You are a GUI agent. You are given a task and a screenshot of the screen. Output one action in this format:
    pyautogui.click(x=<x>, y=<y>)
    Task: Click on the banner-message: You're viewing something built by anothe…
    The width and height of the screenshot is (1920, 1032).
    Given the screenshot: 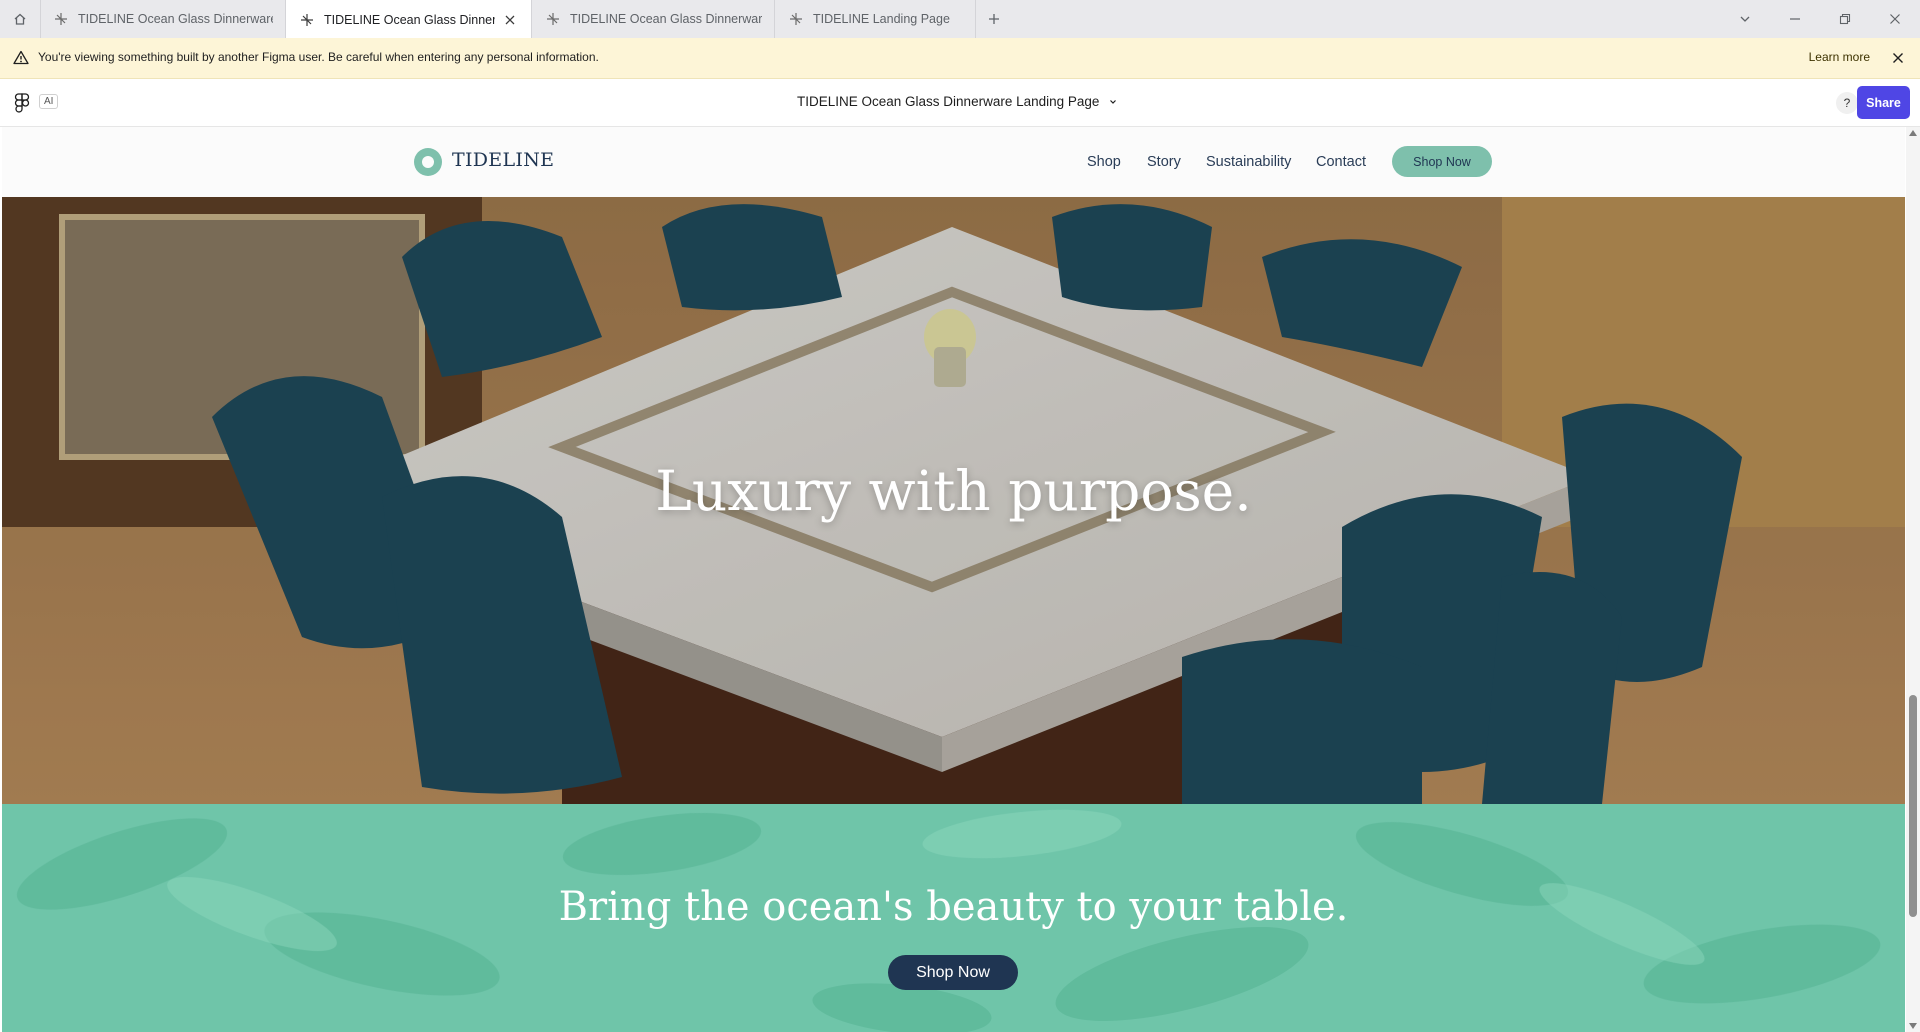 What is the action you would take?
    pyautogui.click(x=318, y=57)
    